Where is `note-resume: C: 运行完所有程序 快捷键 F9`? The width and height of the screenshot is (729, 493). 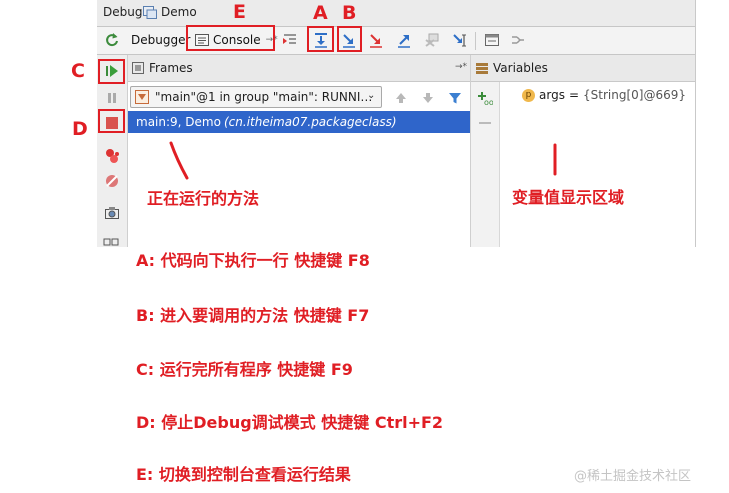
note-resume: C: 运行完所有程序 快捷键 F9 is located at coordinates (244, 369).